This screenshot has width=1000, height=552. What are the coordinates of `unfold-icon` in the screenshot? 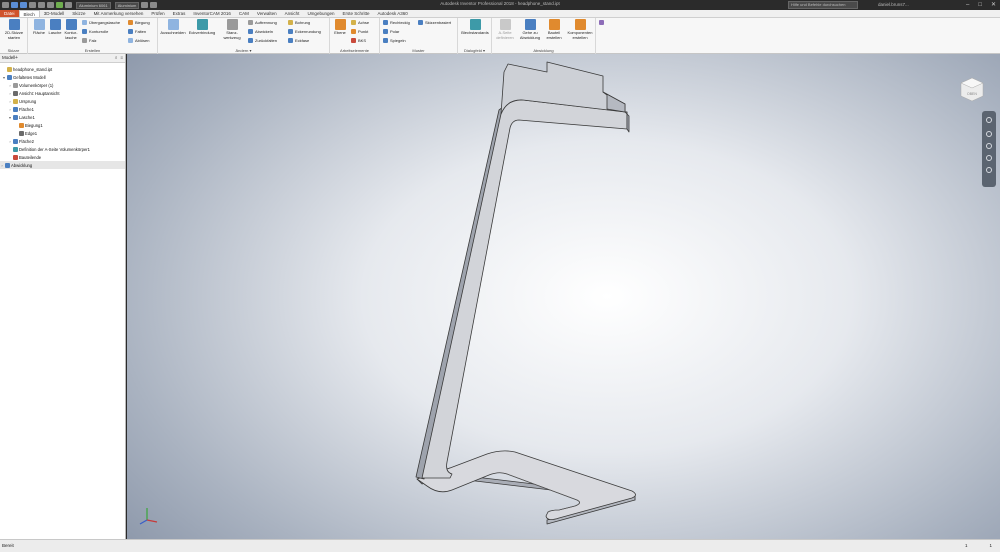 It's located at (250, 31).